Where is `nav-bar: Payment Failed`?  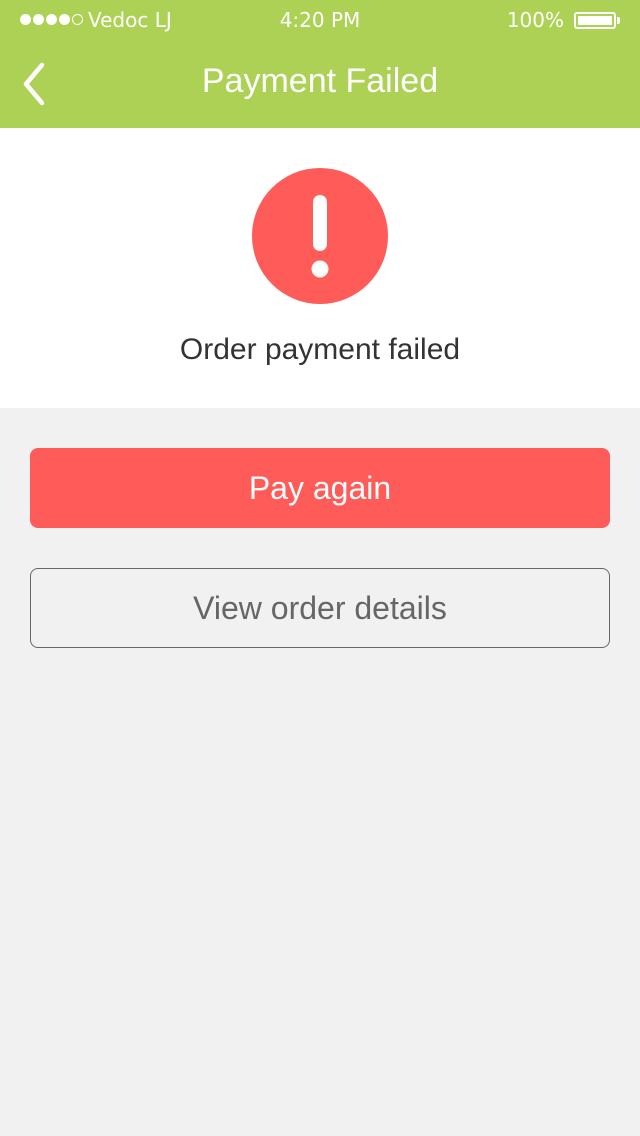 nav-bar: Payment Failed is located at coordinates (320, 84).